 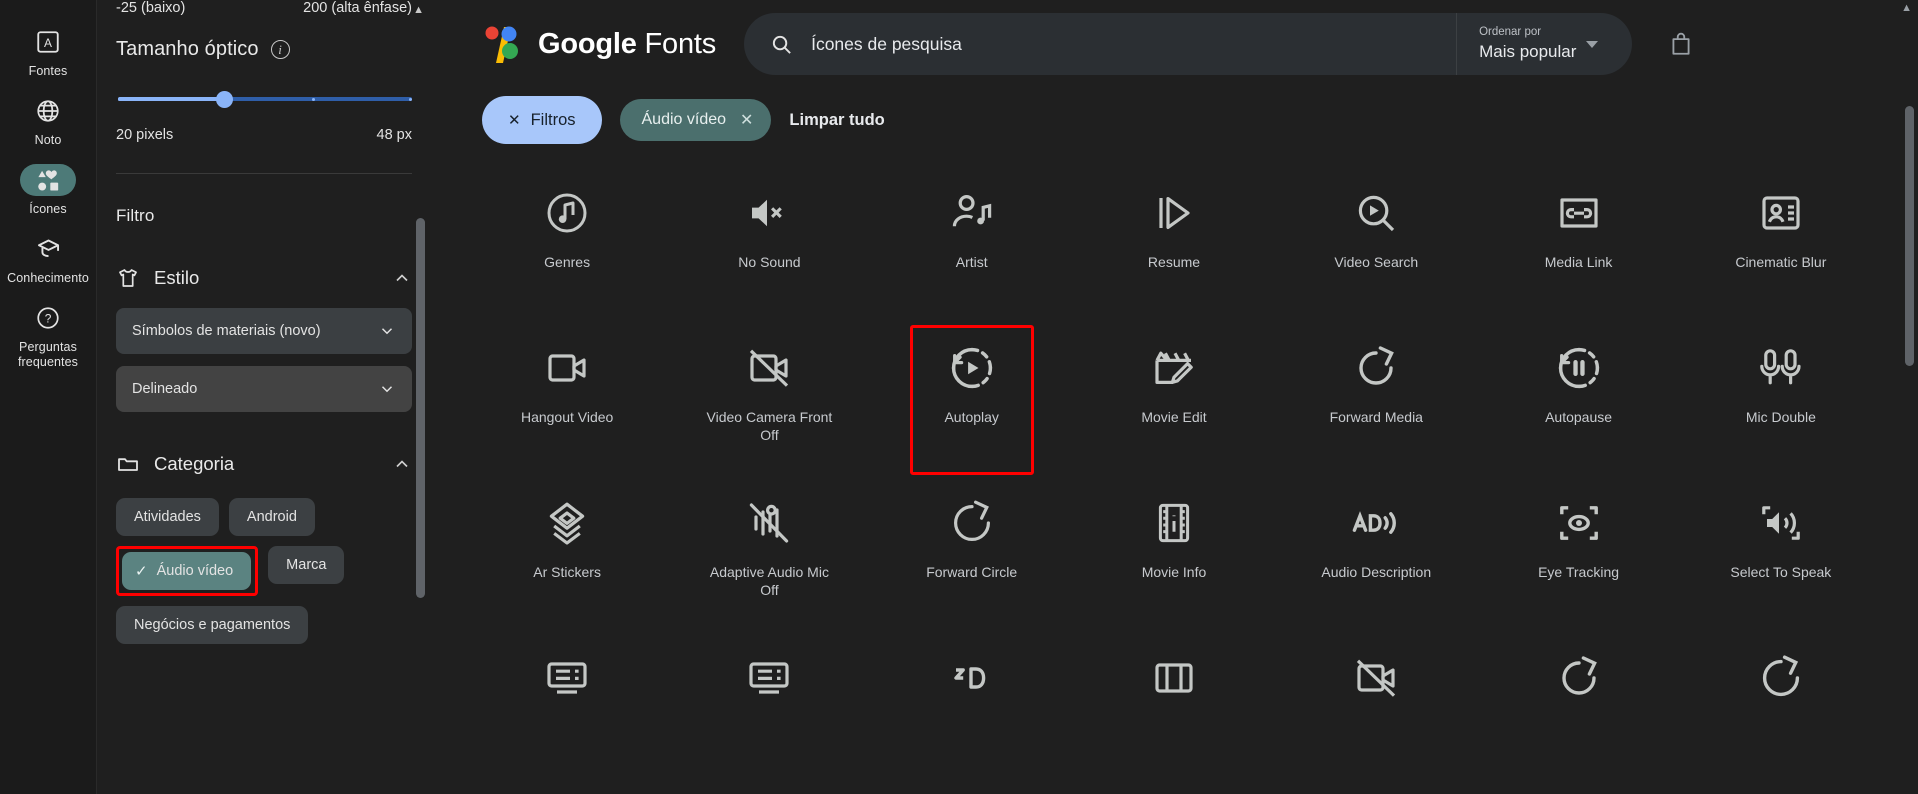 I want to click on icon-label: Autoplay, so click(x=971, y=417).